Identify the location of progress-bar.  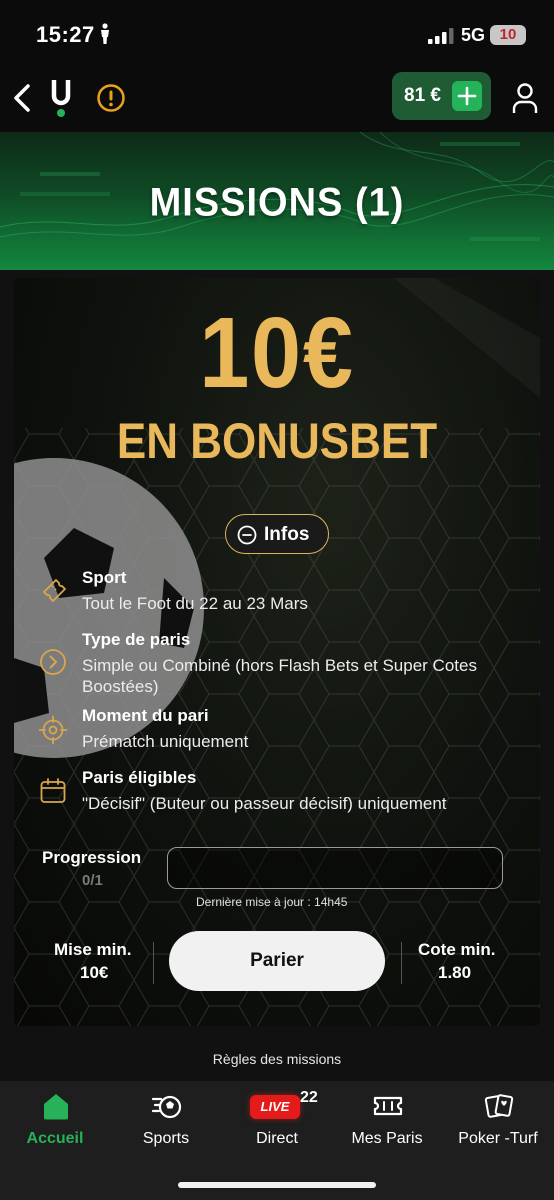
(335, 868).